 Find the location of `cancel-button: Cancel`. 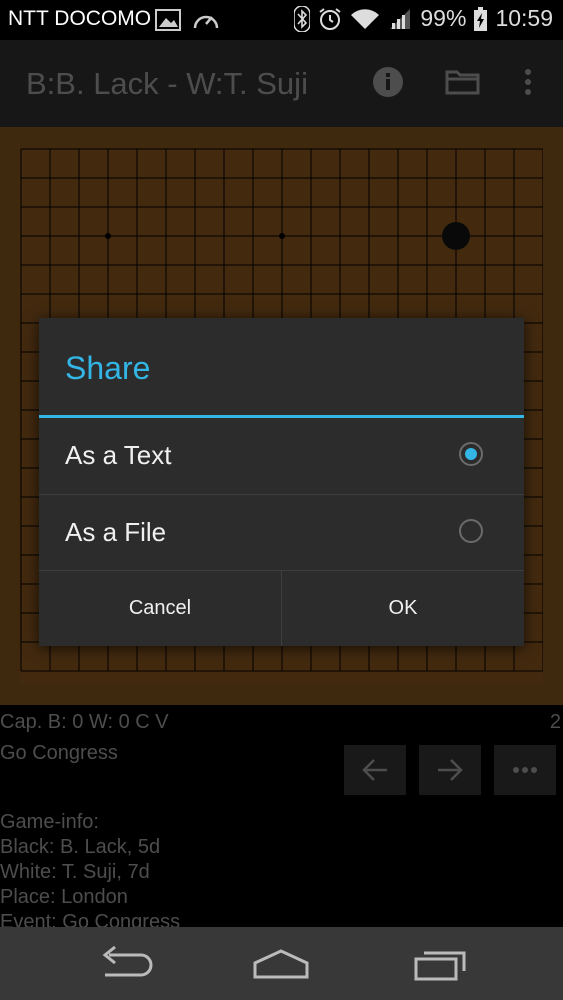

cancel-button: Cancel is located at coordinates (160, 608).